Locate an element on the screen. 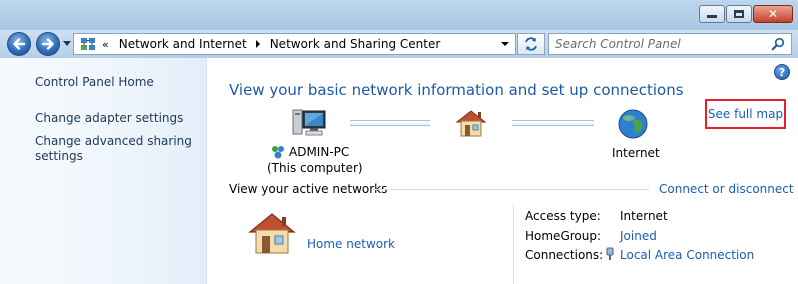  internet-label: Internet is located at coordinates (636, 153).